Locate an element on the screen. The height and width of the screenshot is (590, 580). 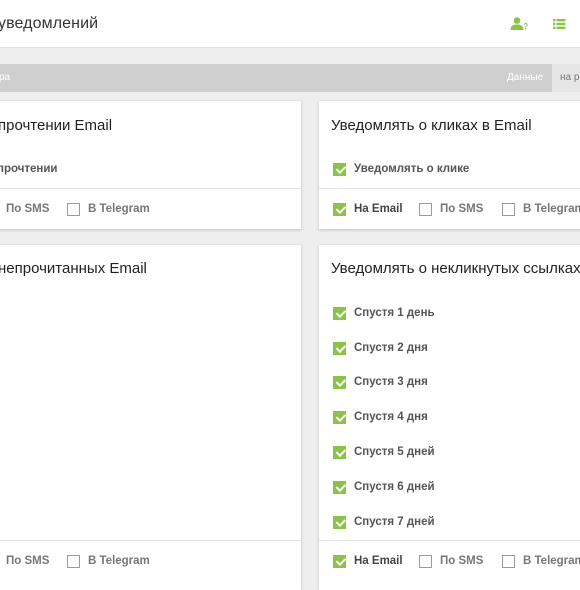
top-header: уведомлений ? is located at coordinates (290, 24).